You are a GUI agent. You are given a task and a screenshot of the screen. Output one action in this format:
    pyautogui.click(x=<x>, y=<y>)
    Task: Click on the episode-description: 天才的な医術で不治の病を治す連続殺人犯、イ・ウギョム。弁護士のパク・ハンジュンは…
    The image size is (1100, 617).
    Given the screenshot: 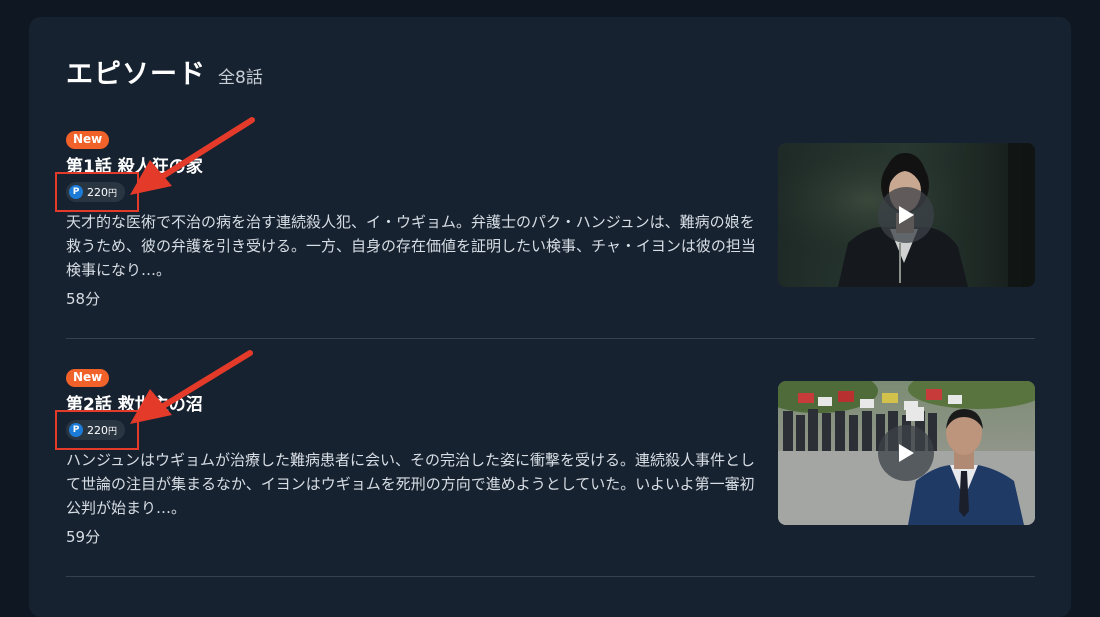 What is the action you would take?
    pyautogui.click(x=411, y=246)
    